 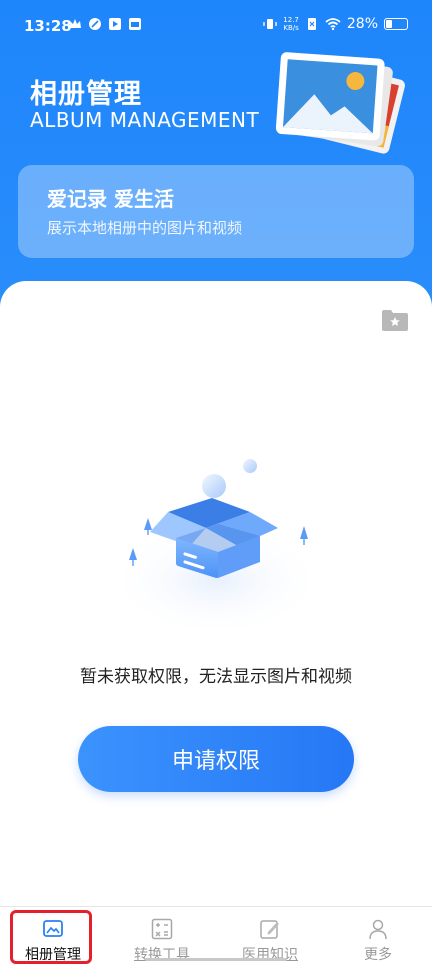 I want to click on nav-label-medical: 医用知识, so click(x=270, y=955).